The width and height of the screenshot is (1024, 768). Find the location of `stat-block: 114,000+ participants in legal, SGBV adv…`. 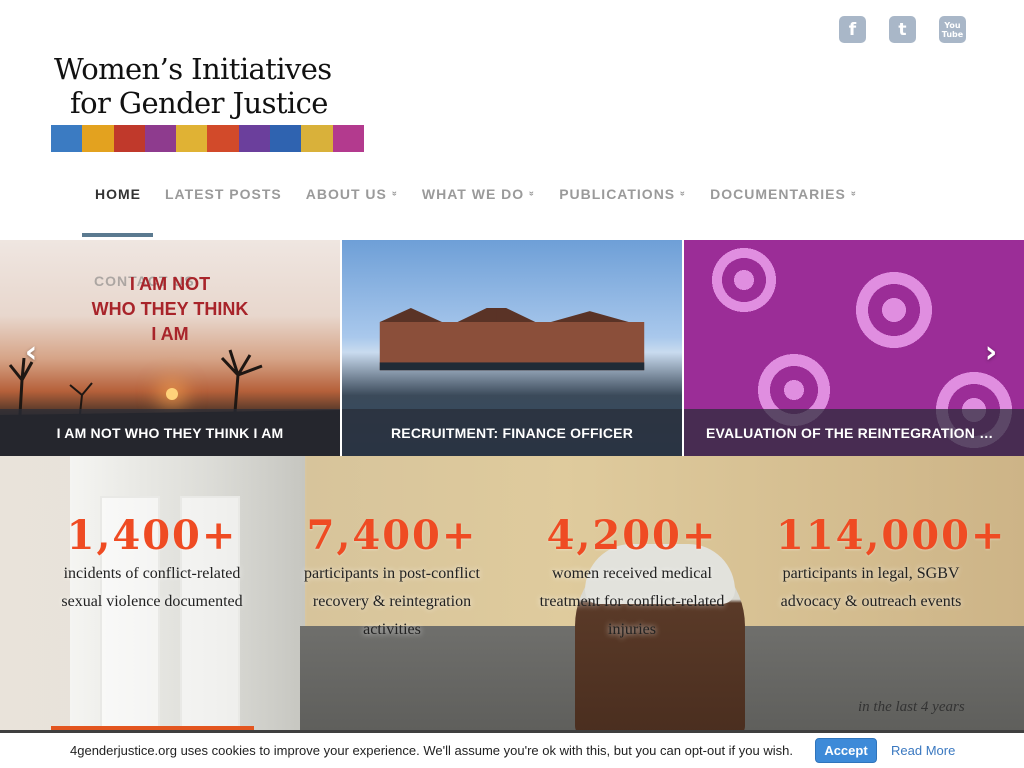

stat-block: 114,000+ participants in legal, SGBV adv… is located at coordinates (891, 564).